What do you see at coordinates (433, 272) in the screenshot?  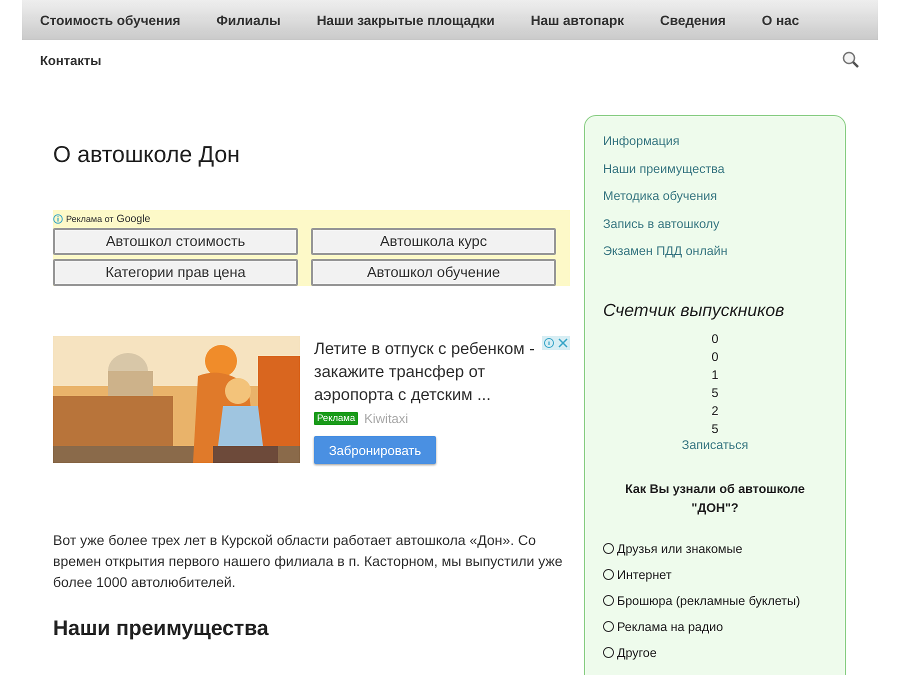 I see `ad-link-button: Автошкол обучение` at bounding box center [433, 272].